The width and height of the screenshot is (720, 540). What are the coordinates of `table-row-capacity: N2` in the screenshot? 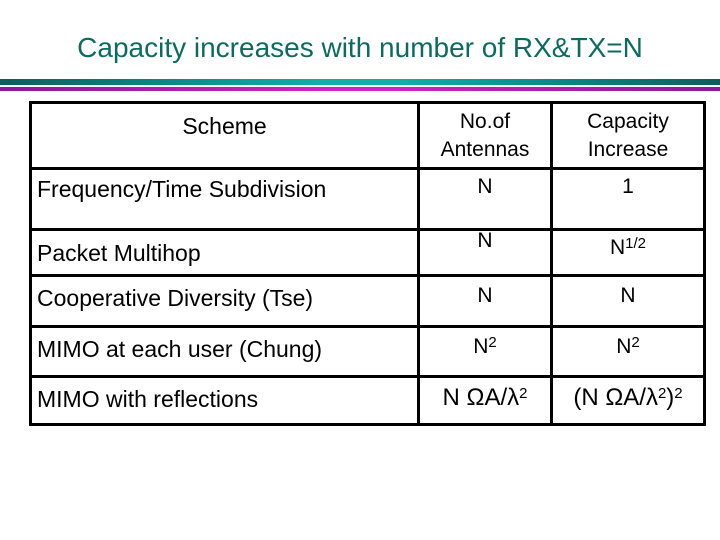 It's located at (628, 347).